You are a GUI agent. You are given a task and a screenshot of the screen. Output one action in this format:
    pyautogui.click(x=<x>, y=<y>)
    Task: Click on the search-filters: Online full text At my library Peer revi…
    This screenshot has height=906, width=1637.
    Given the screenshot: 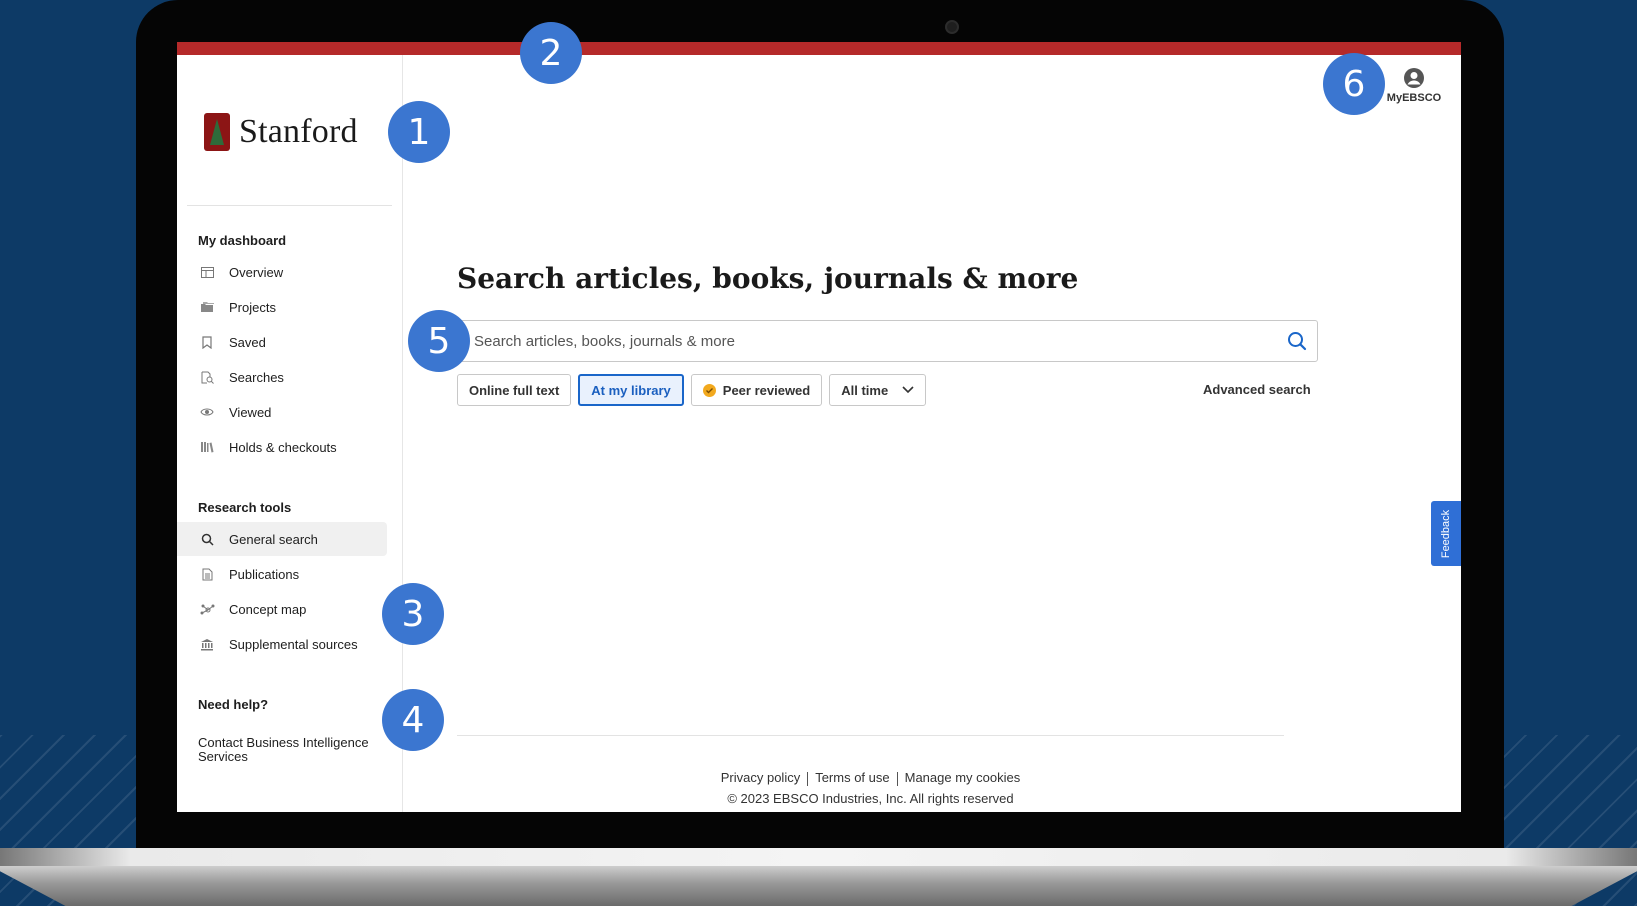 What is the action you would take?
    pyautogui.click(x=692, y=390)
    